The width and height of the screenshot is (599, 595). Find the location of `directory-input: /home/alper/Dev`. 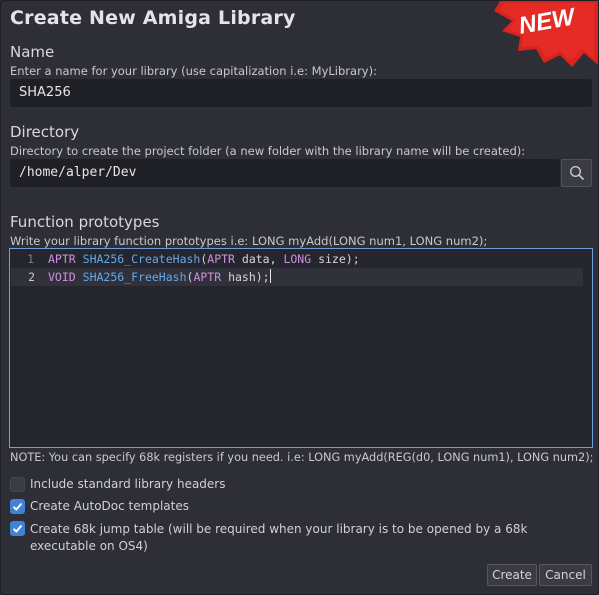

directory-input: /home/alper/Dev is located at coordinates (285, 173).